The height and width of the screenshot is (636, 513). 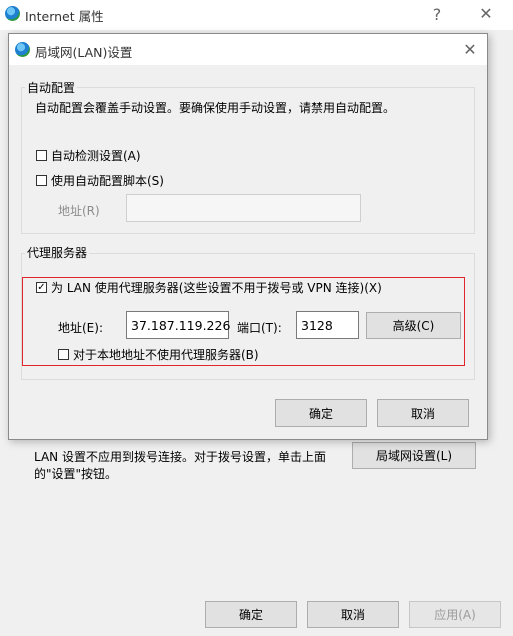 What do you see at coordinates (470, 49) in the screenshot?
I see `lan-close-icon: ✕` at bounding box center [470, 49].